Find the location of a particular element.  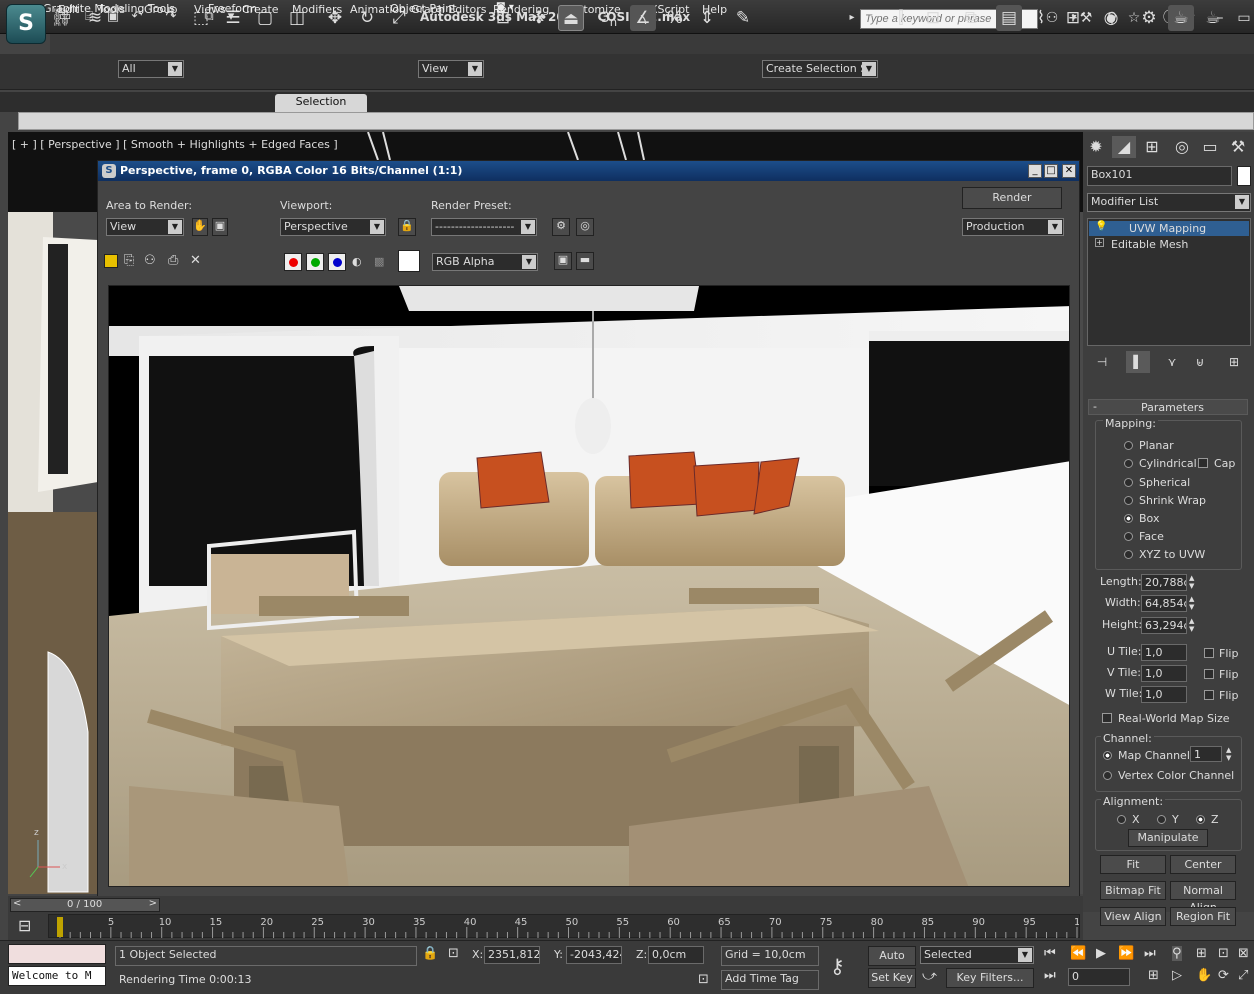

add-time-tag-field: Add Time Tag is located at coordinates (770, 980).